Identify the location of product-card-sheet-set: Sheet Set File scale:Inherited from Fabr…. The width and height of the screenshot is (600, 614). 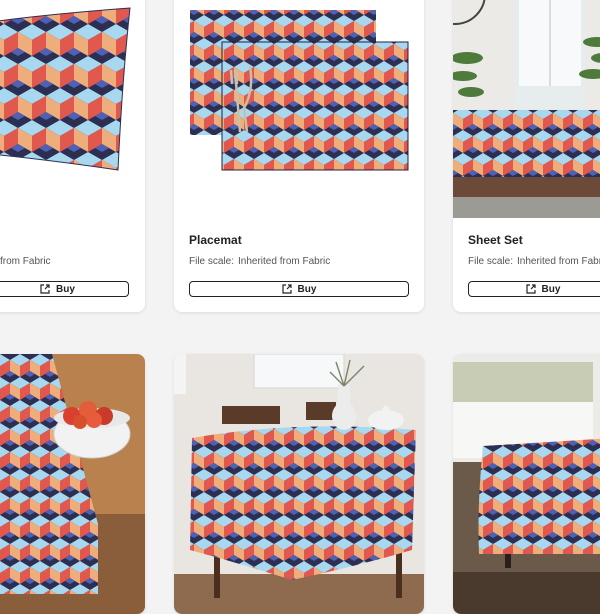
(526, 156).